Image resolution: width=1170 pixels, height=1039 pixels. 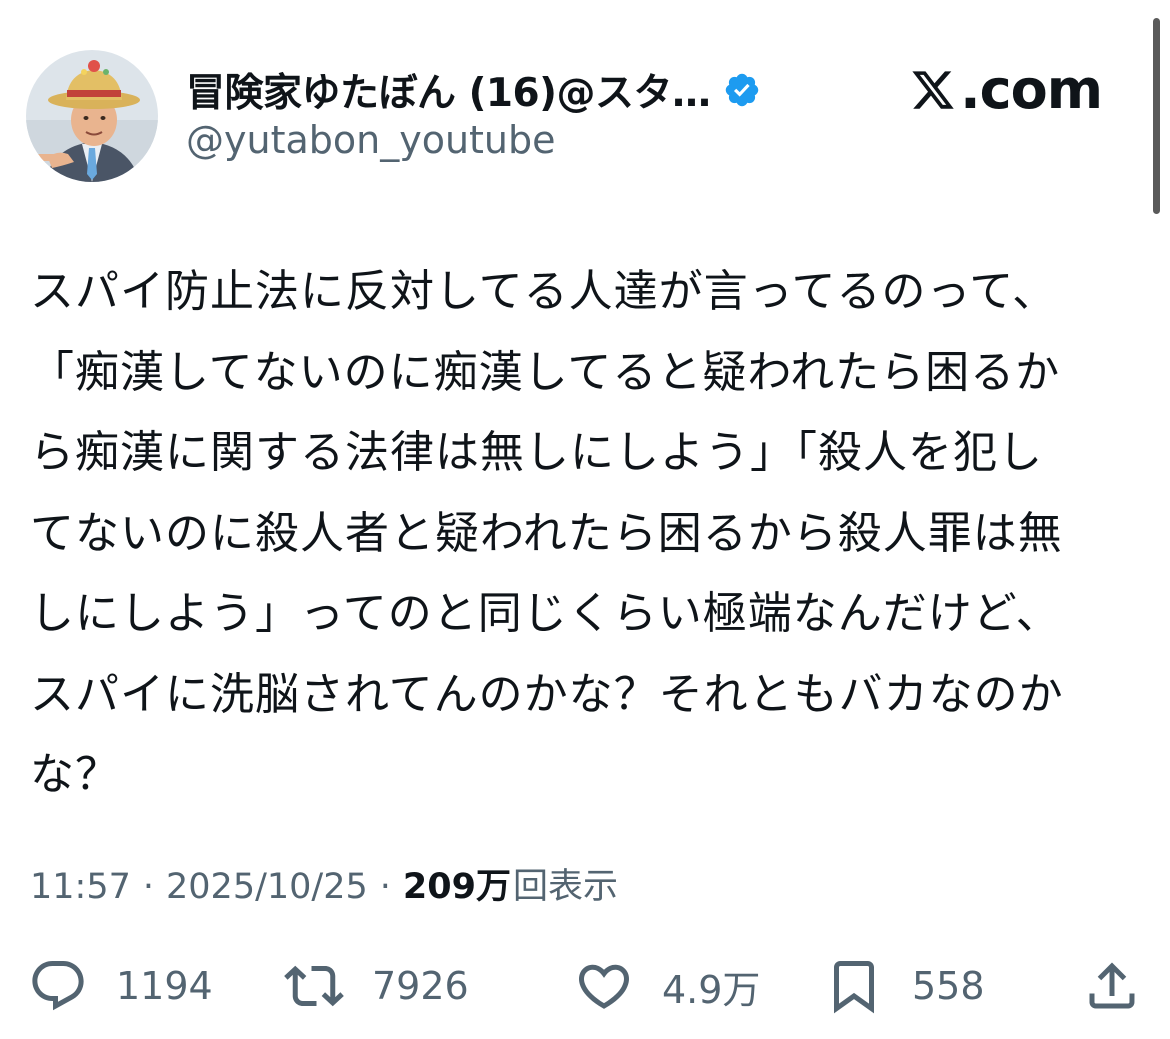 What do you see at coordinates (604, 986) in the screenshot?
I see `heart-icon` at bounding box center [604, 986].